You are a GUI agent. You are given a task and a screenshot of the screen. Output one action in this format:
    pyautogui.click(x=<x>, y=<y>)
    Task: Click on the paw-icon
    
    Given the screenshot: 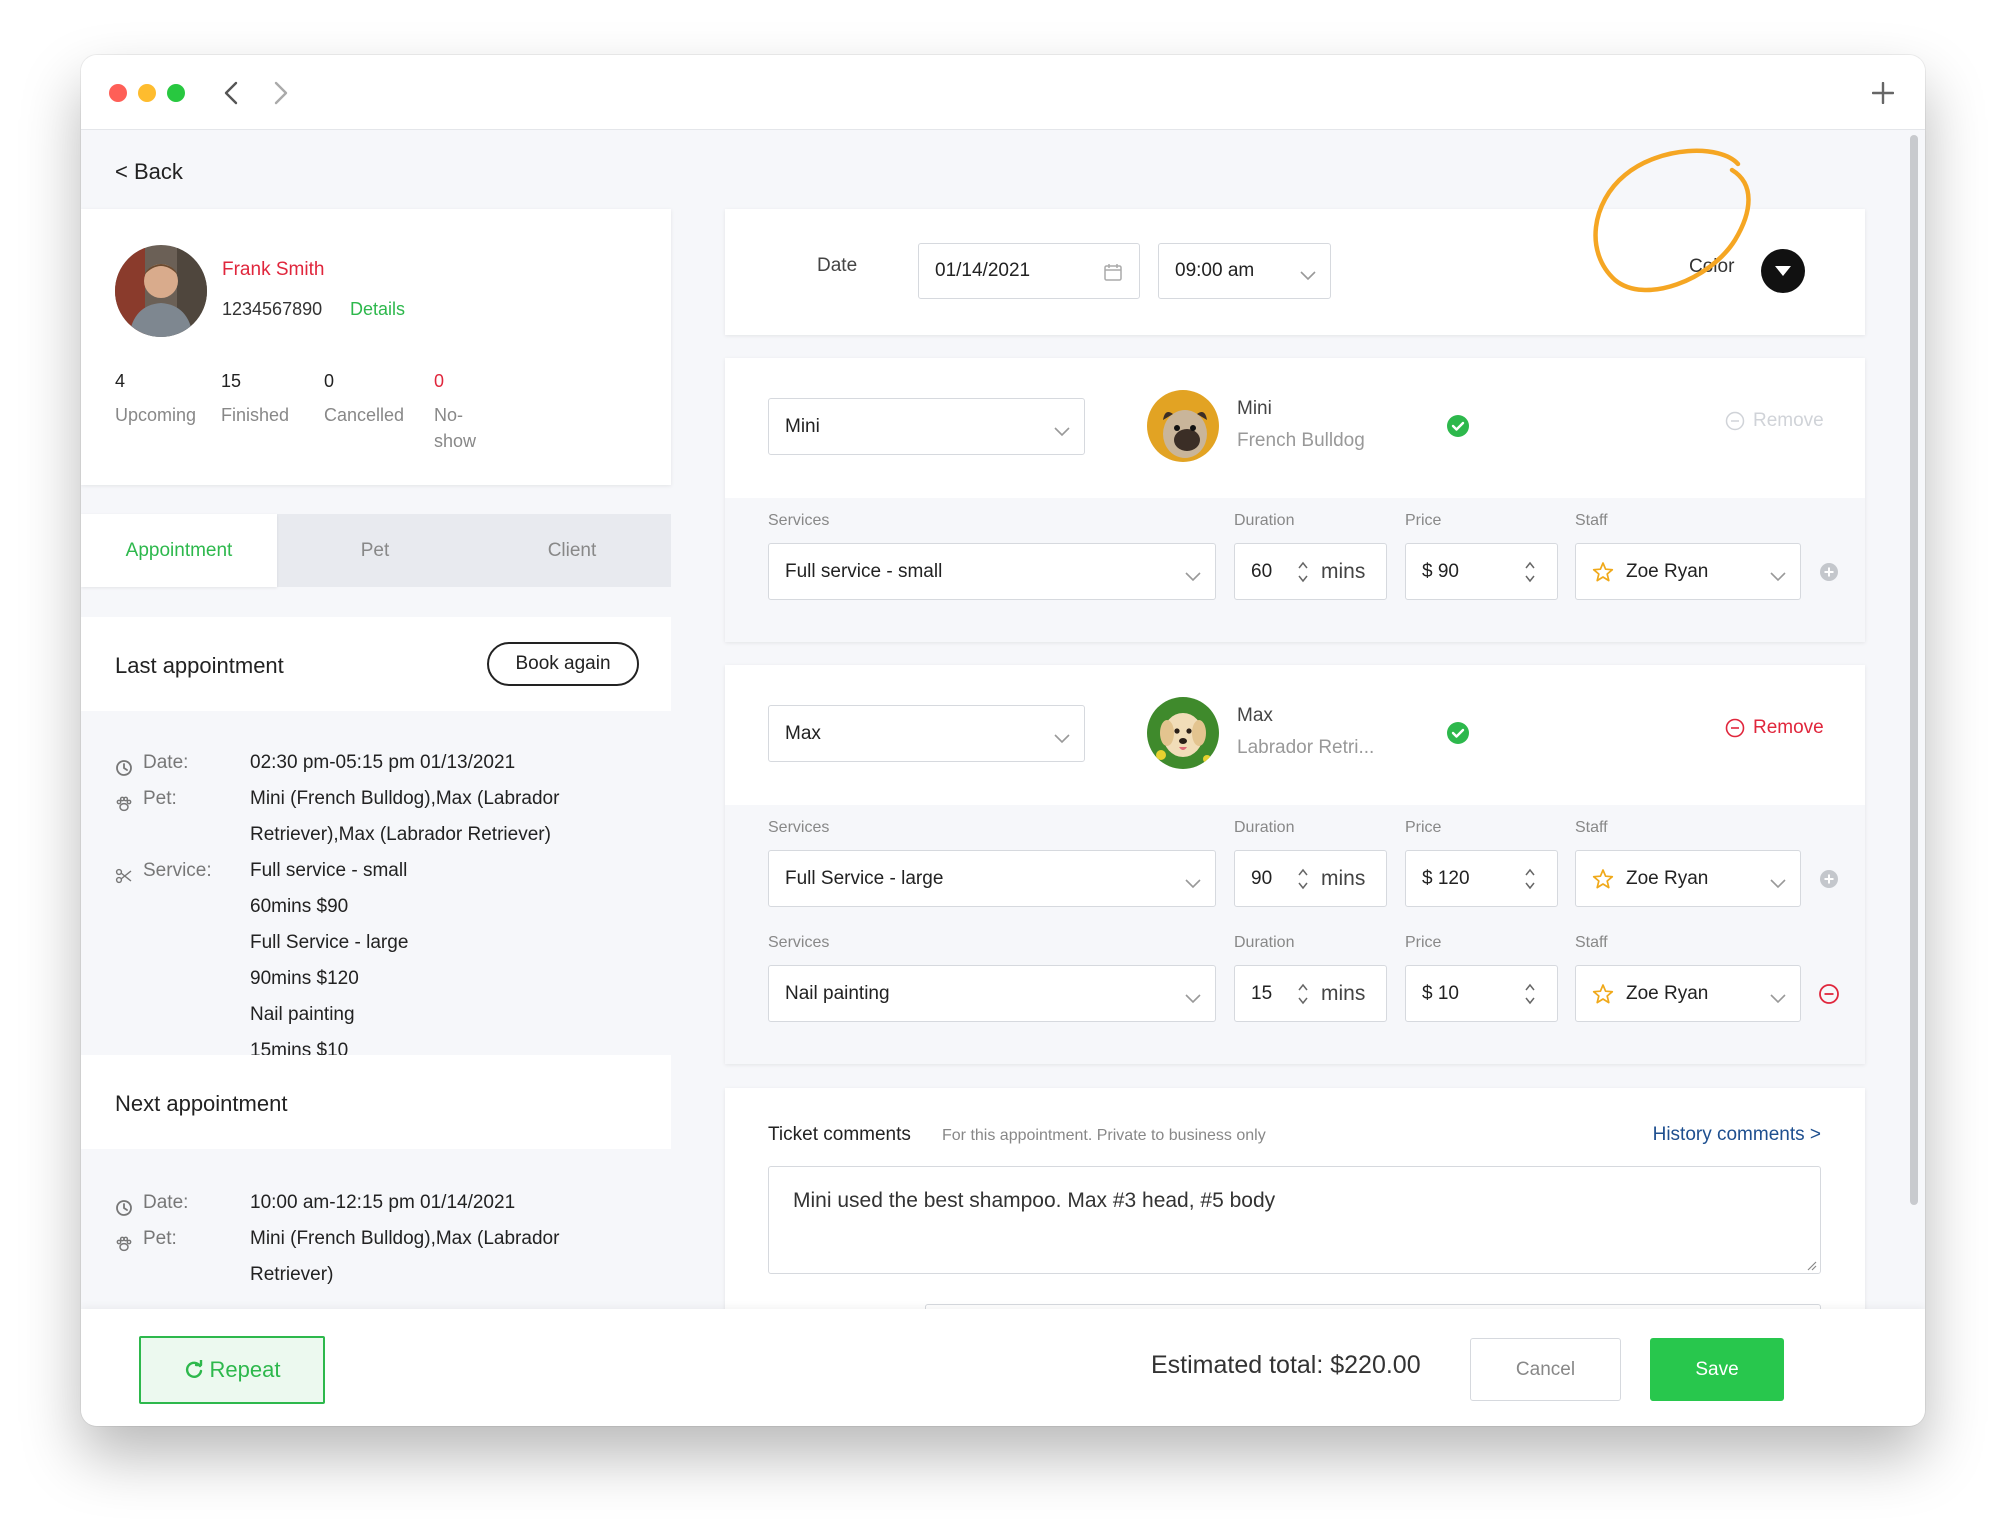 What is the action you would take?
    pyautogui.click(x=124, y=801)
    